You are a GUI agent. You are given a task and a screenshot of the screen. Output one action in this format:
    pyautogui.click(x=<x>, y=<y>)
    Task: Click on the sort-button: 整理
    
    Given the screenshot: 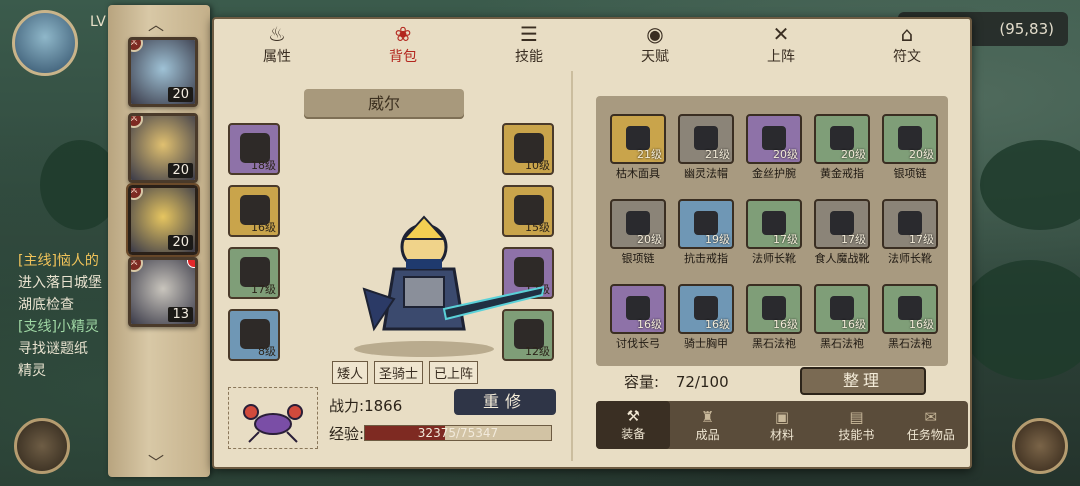 What is the action you would take?
    pyautogui.click(x=863, y=381)
    